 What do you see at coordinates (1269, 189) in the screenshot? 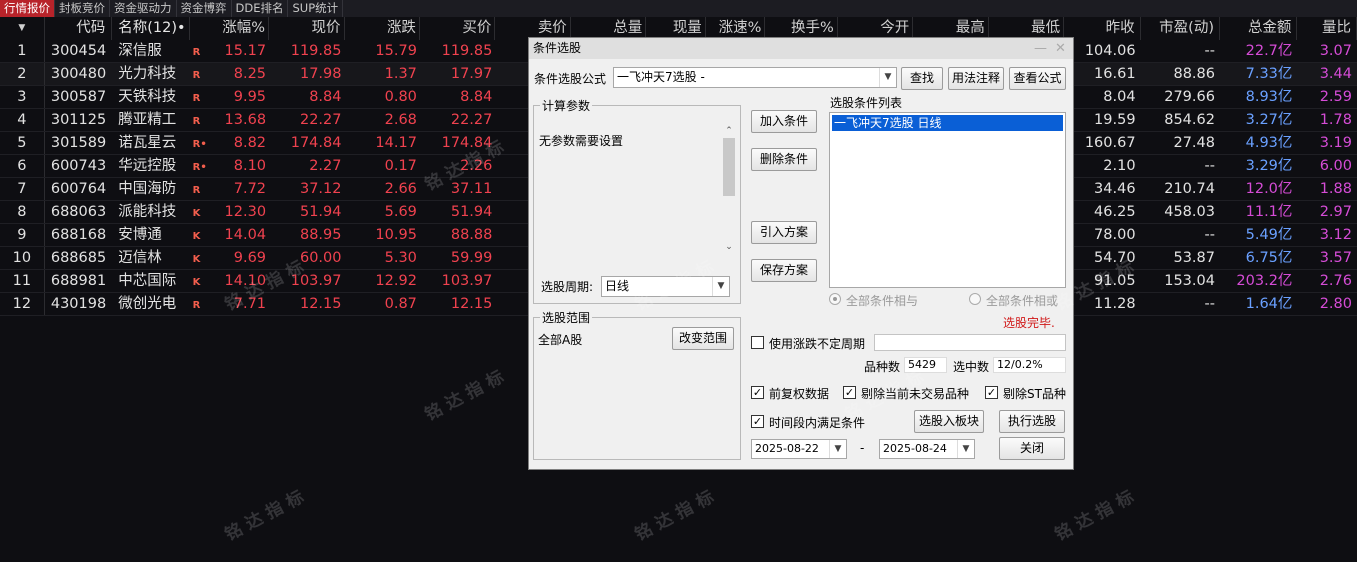
I see `cell-amt: 12.0亿` at bounding box center [1269, 189].